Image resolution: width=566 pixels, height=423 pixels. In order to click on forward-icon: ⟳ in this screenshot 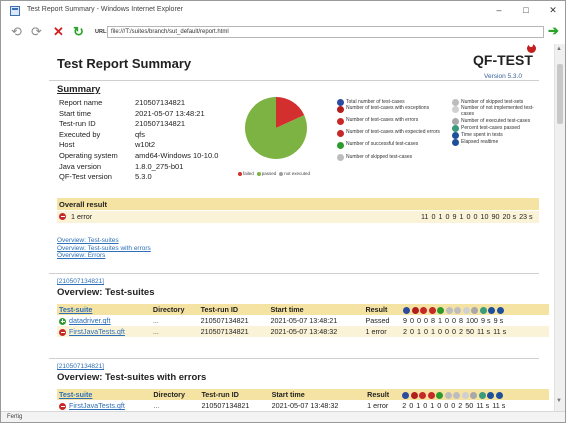, I will do `click(36, 32)`.